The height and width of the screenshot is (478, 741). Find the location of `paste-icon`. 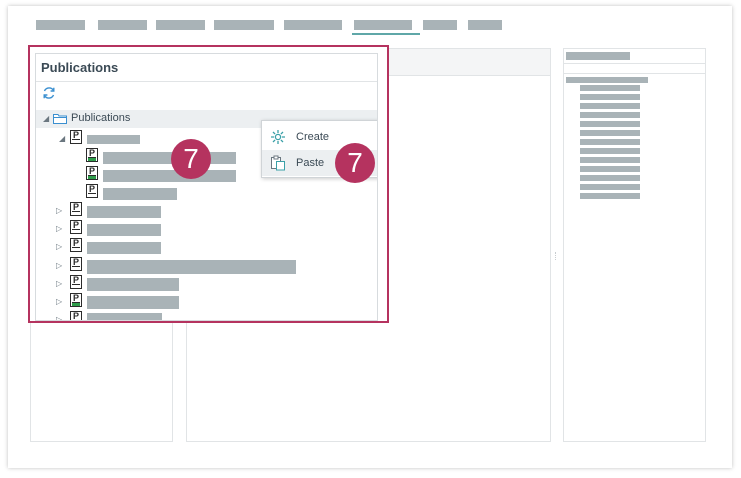

paste-icon is located at coordinates (278, 163).